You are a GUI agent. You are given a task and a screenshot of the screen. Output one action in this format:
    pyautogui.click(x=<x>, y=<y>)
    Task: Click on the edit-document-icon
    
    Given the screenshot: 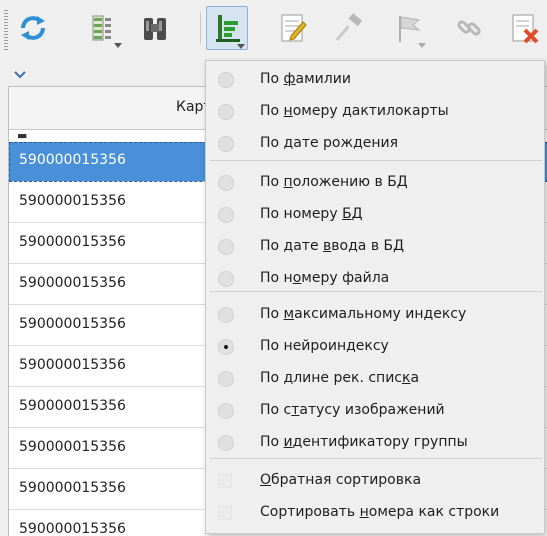 What is the action you would take?
    pyautogui.click(x=294, y=28)
    